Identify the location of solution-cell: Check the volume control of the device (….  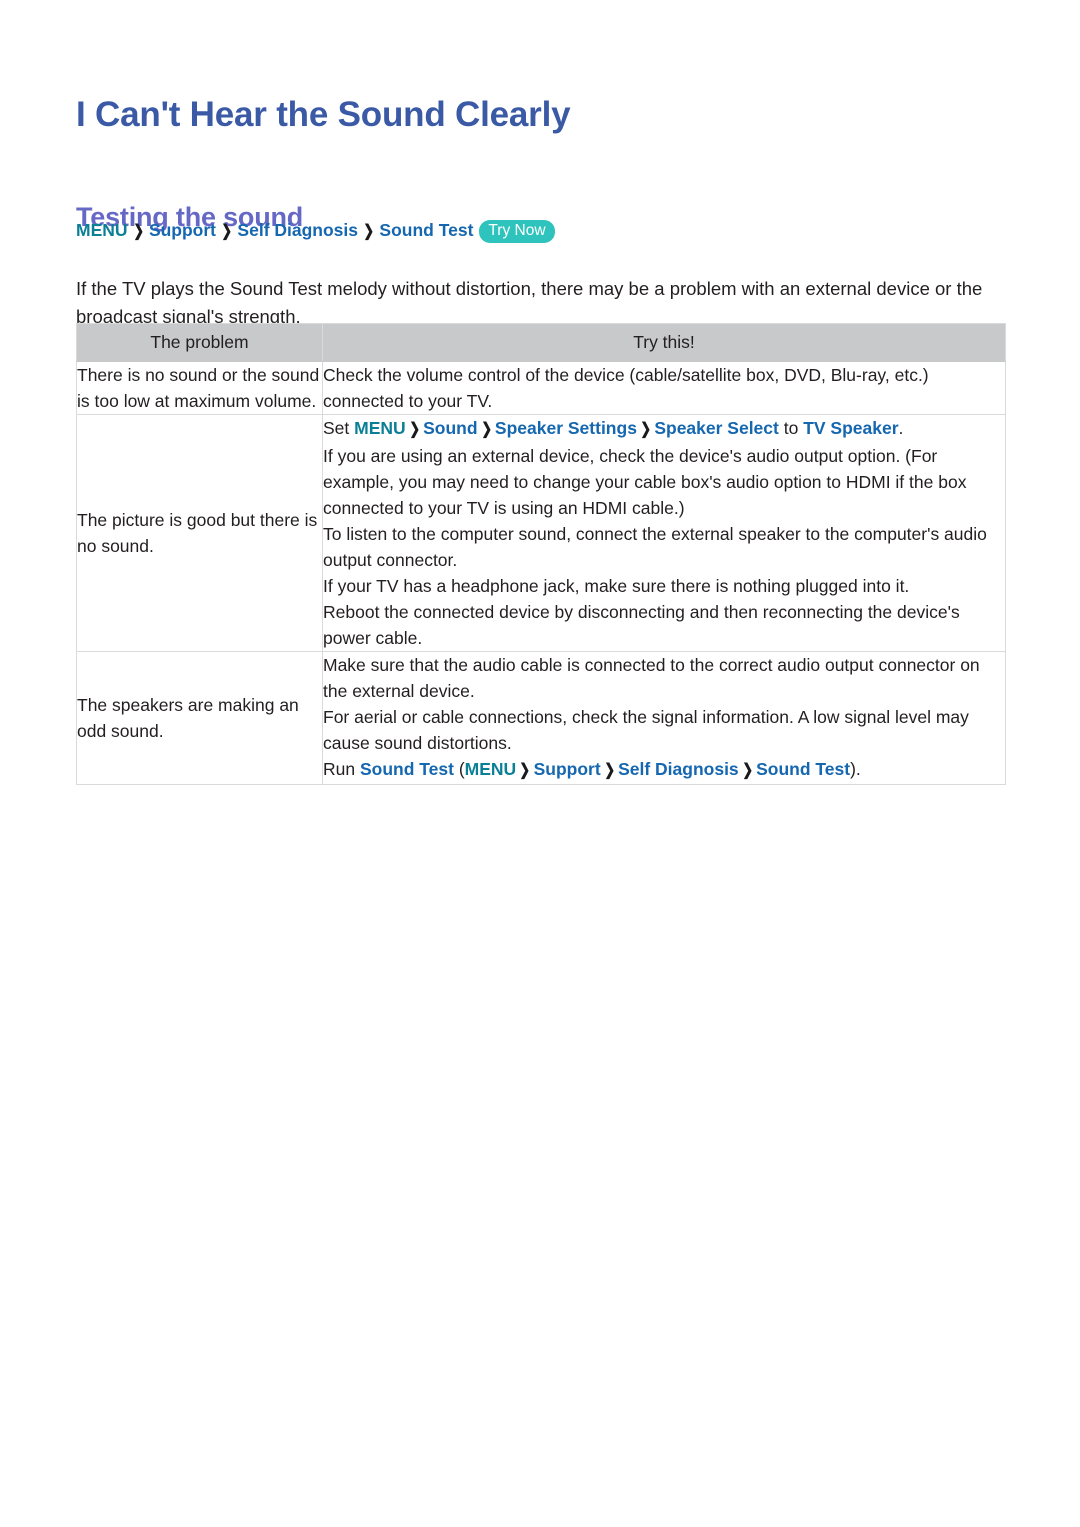
(664, 388).